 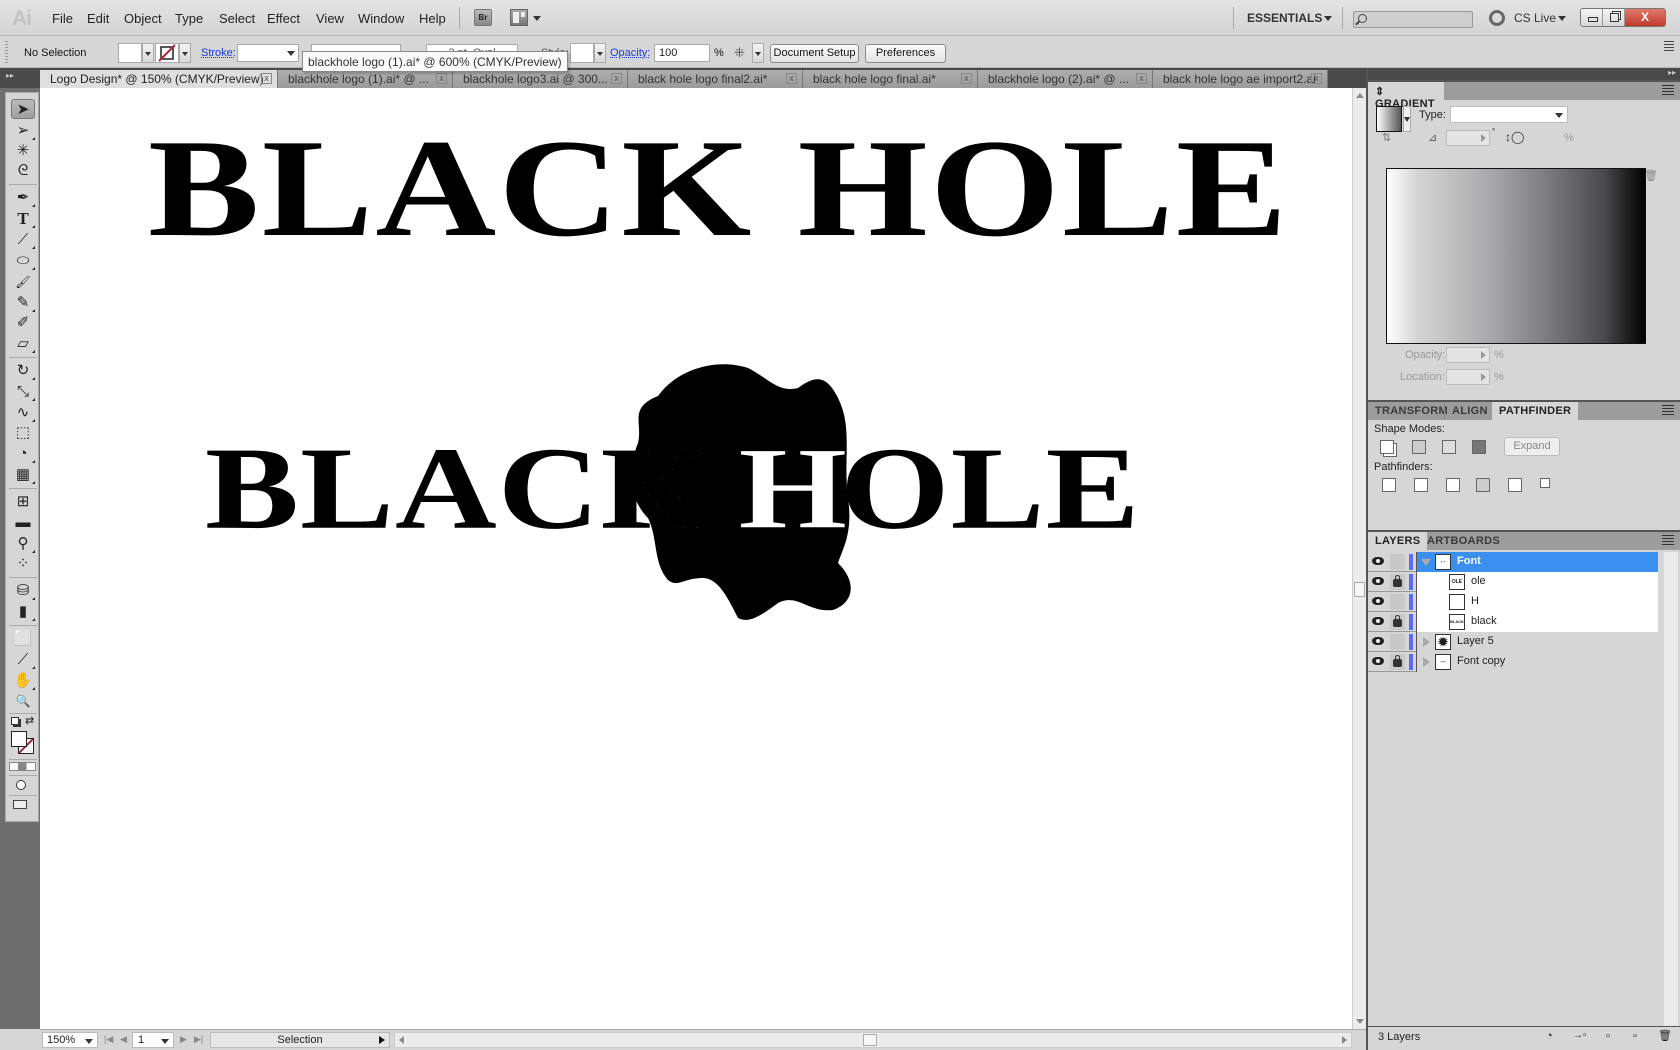 What do you see at coordinates (23, 303) in the screenshot?
I see `pencil-tool: ✎` at bounding box center [23, 303].